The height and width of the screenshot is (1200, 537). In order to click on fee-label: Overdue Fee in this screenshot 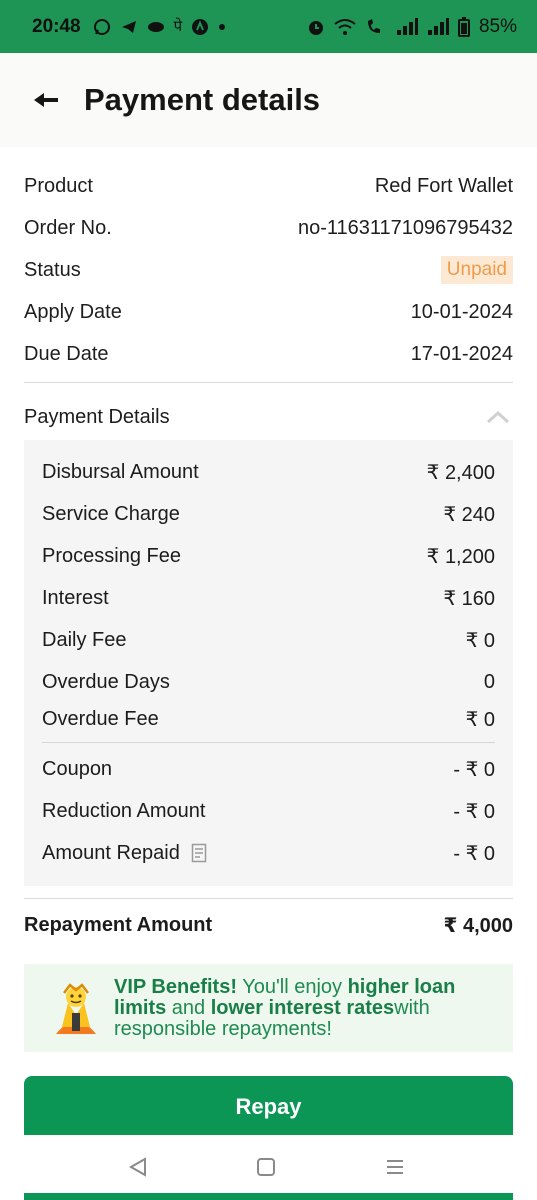, I will do `click(100, 719)`.